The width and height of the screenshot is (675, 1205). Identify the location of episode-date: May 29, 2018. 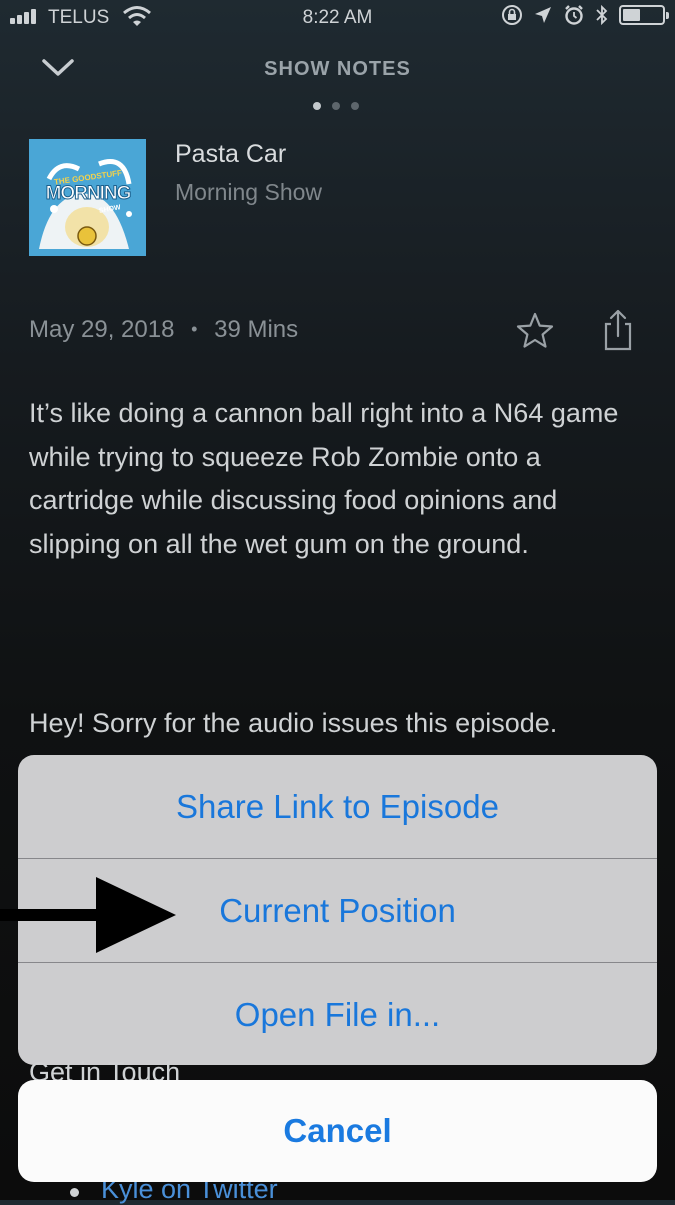
(102, 329).